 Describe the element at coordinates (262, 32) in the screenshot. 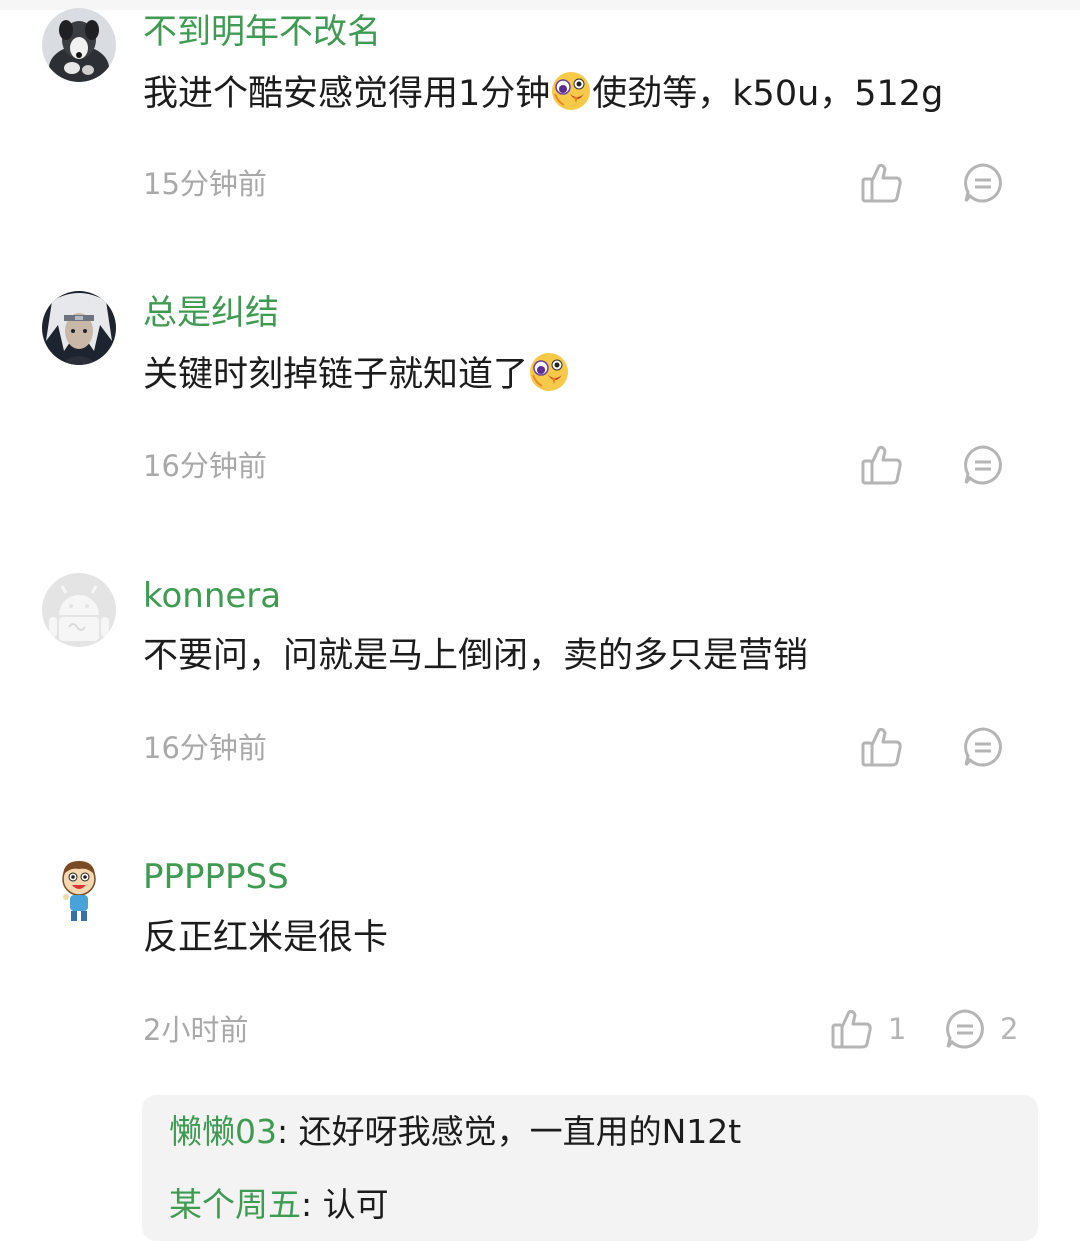

I see `username: 不到明年不改名` at that location.